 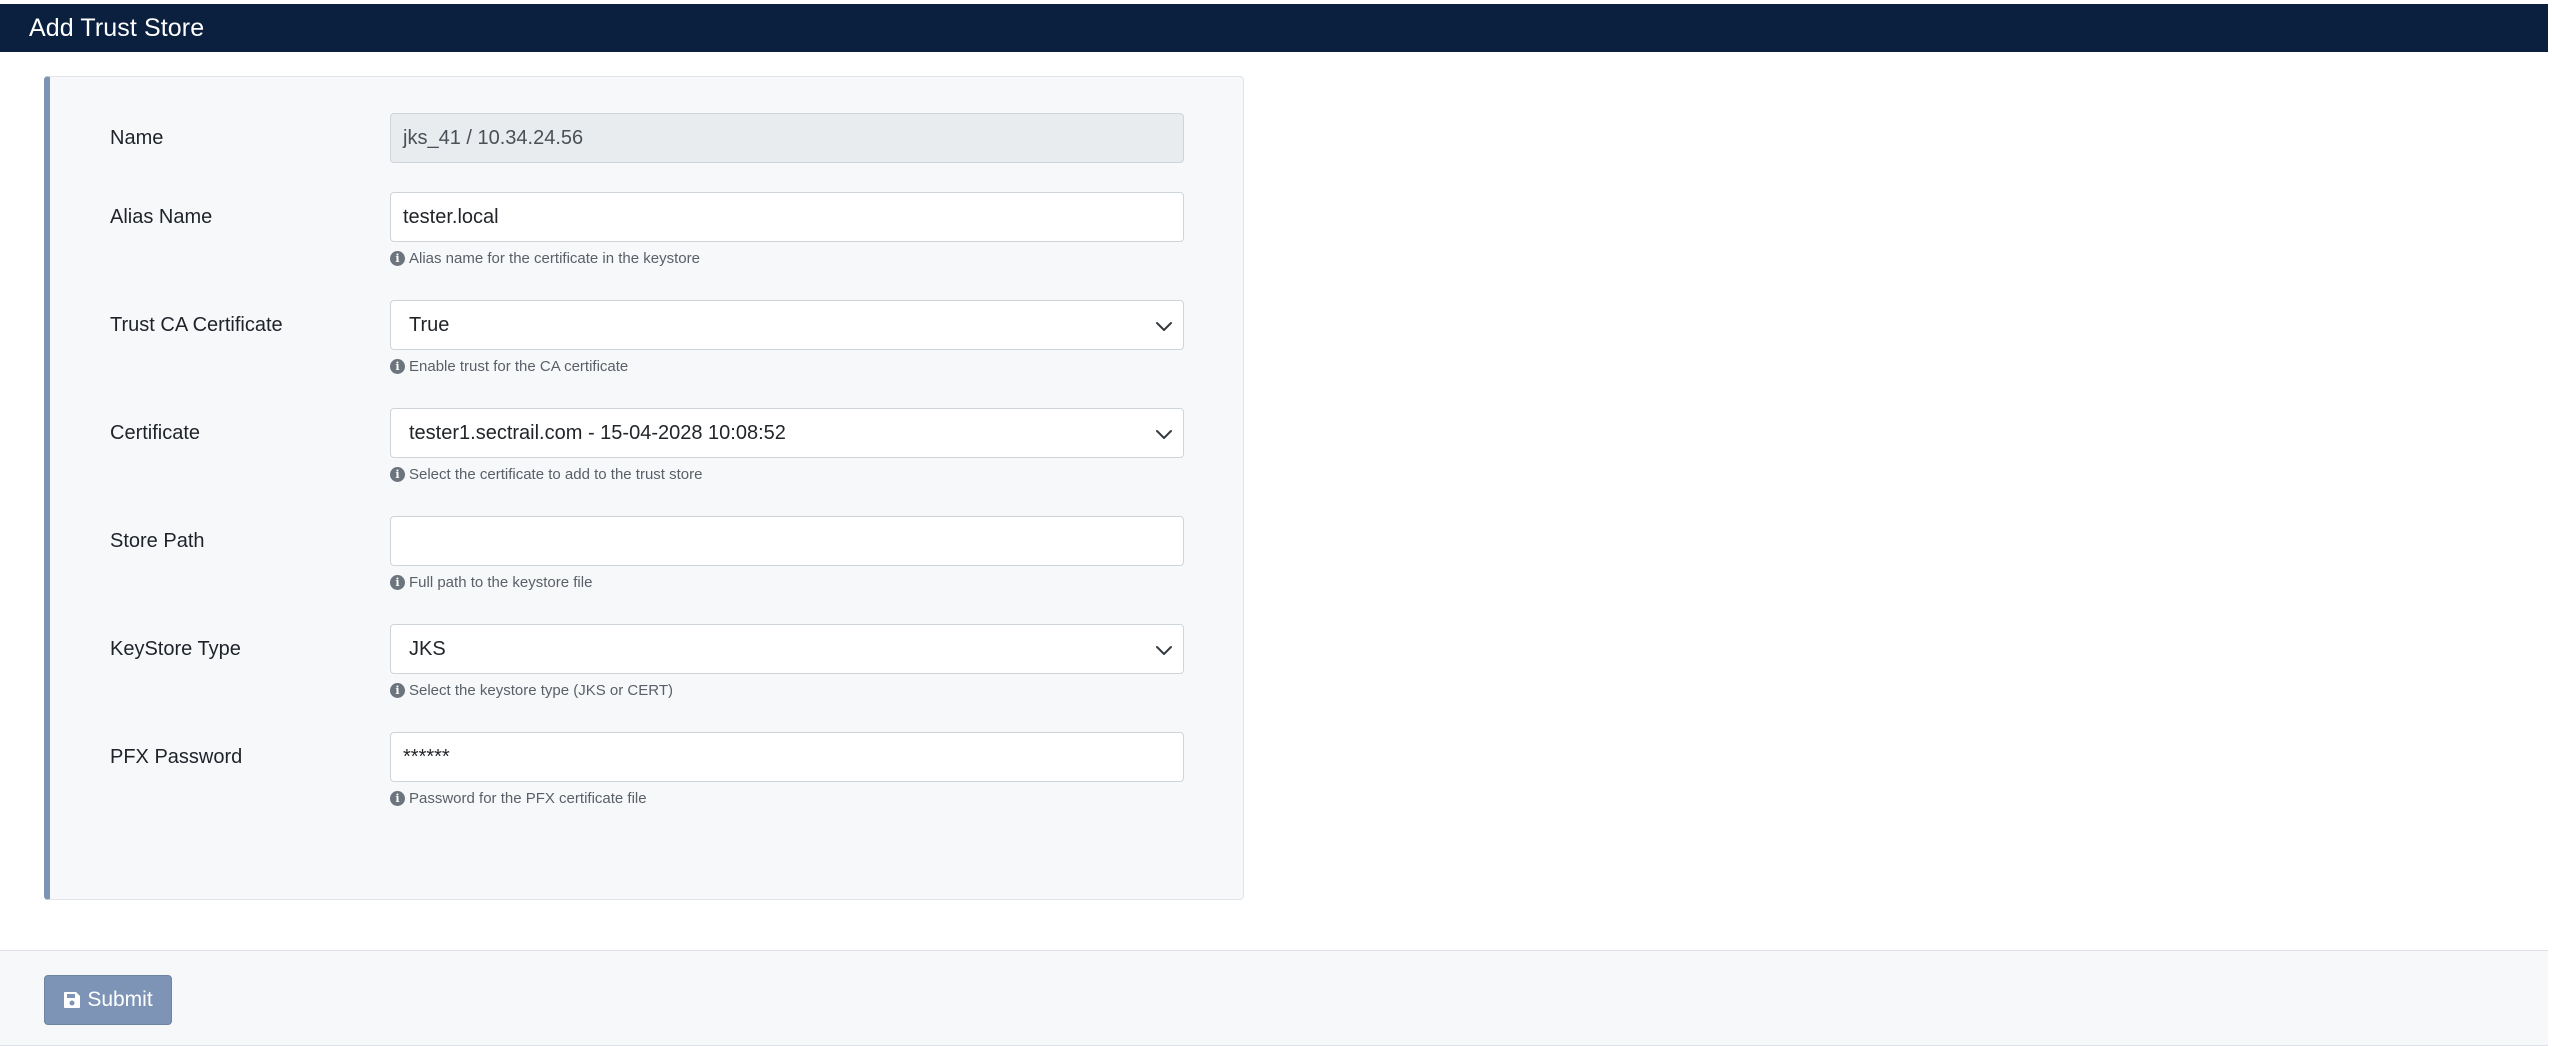 I want to click on submit-button: Submit, so click(x=108, y=1000).